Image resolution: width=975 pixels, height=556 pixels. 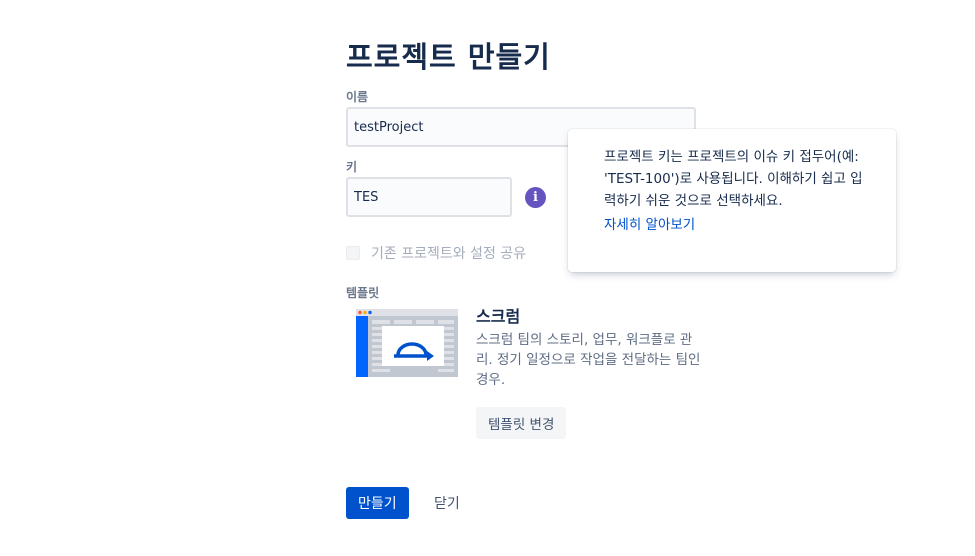 I want to click on create-button: 만들기, so click(x=377, y=503).